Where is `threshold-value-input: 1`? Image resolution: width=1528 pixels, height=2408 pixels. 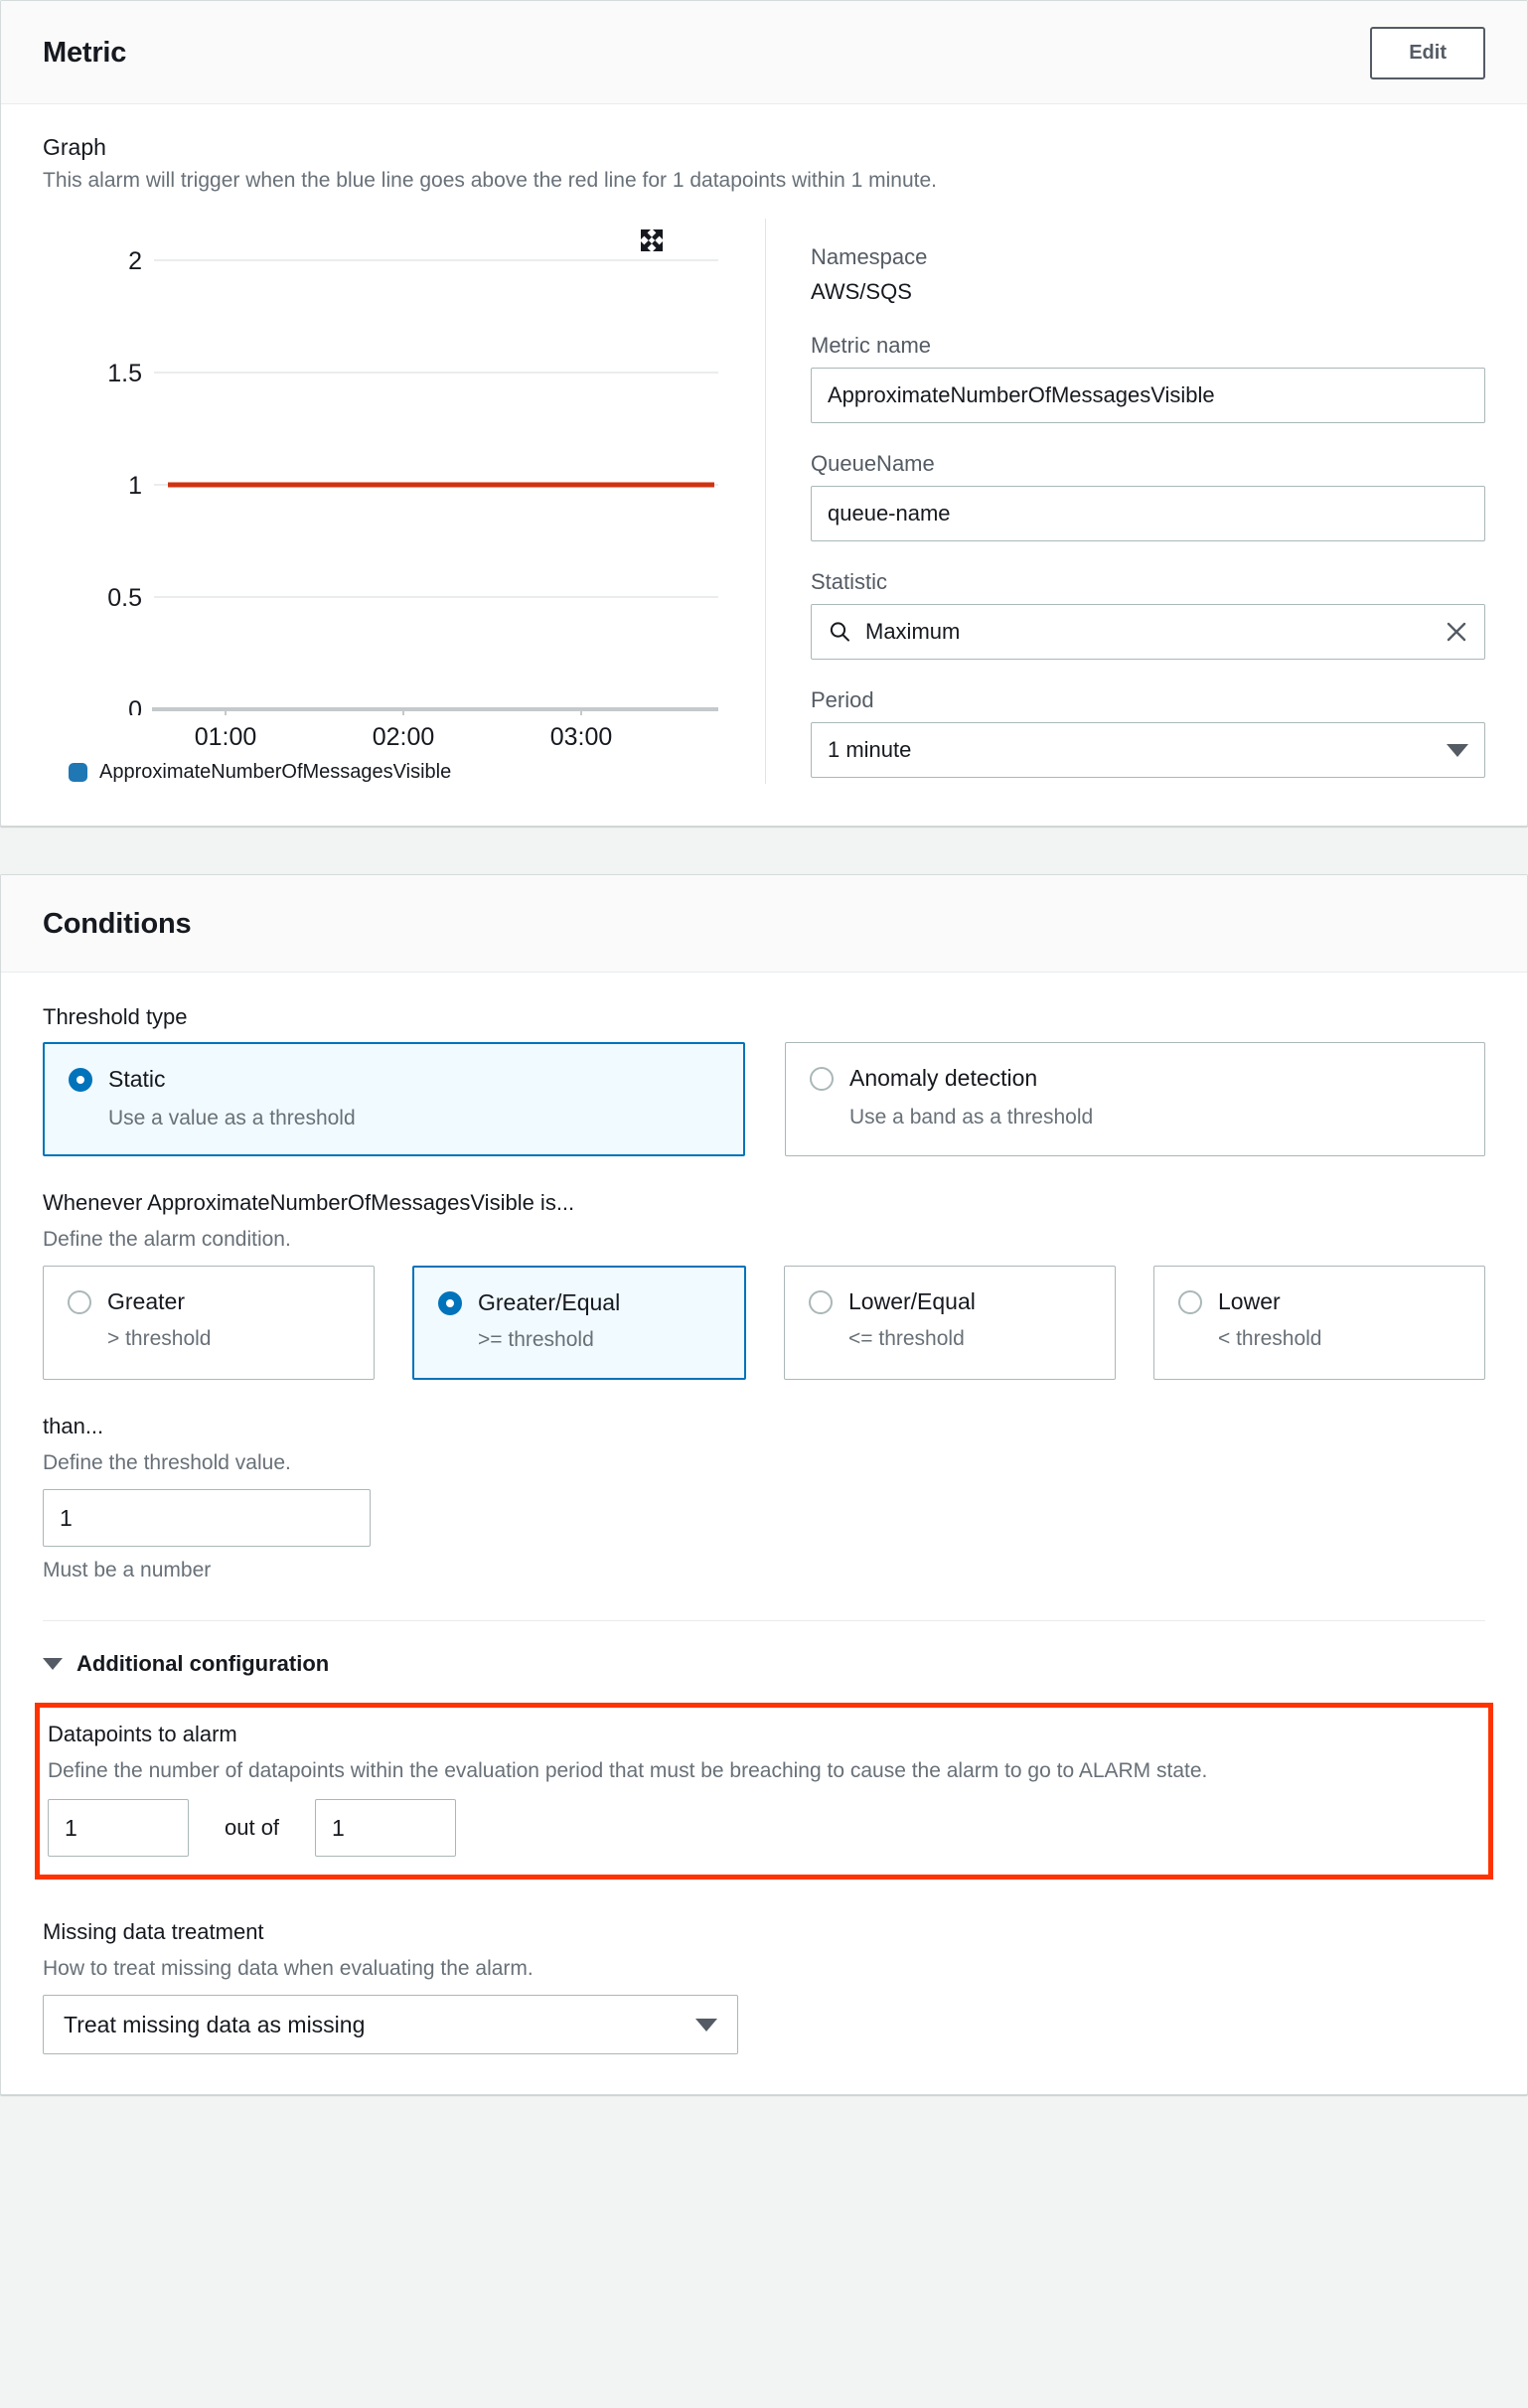 threshold-value-input: 1 is located at coordinates (207, 1518).